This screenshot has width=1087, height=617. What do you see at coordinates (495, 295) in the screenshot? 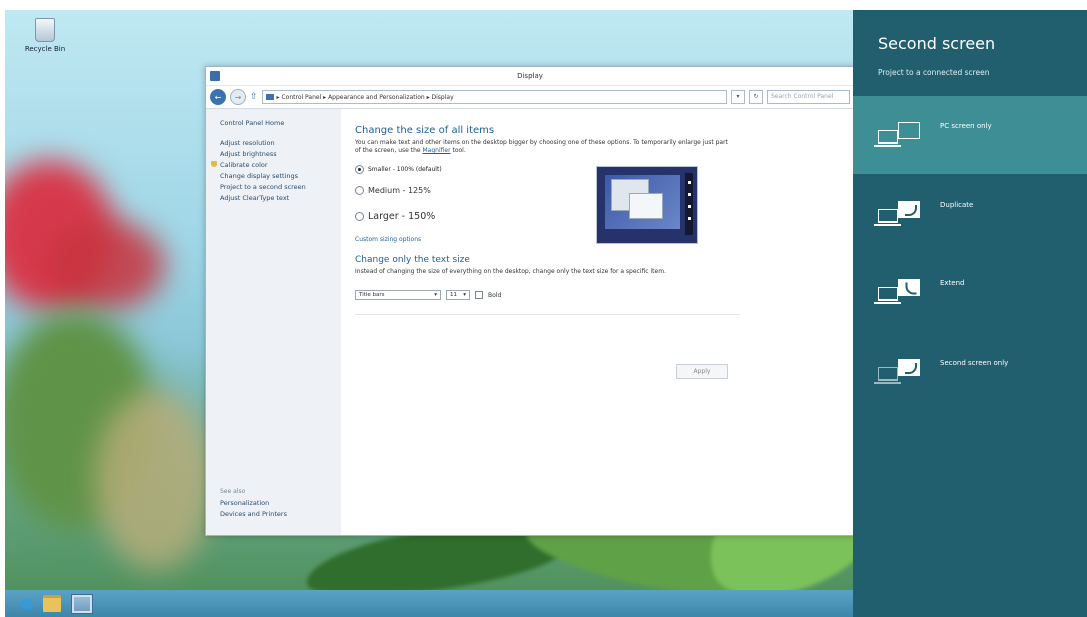
I see `bold-label: Bold` at bounding box center [495, 295].